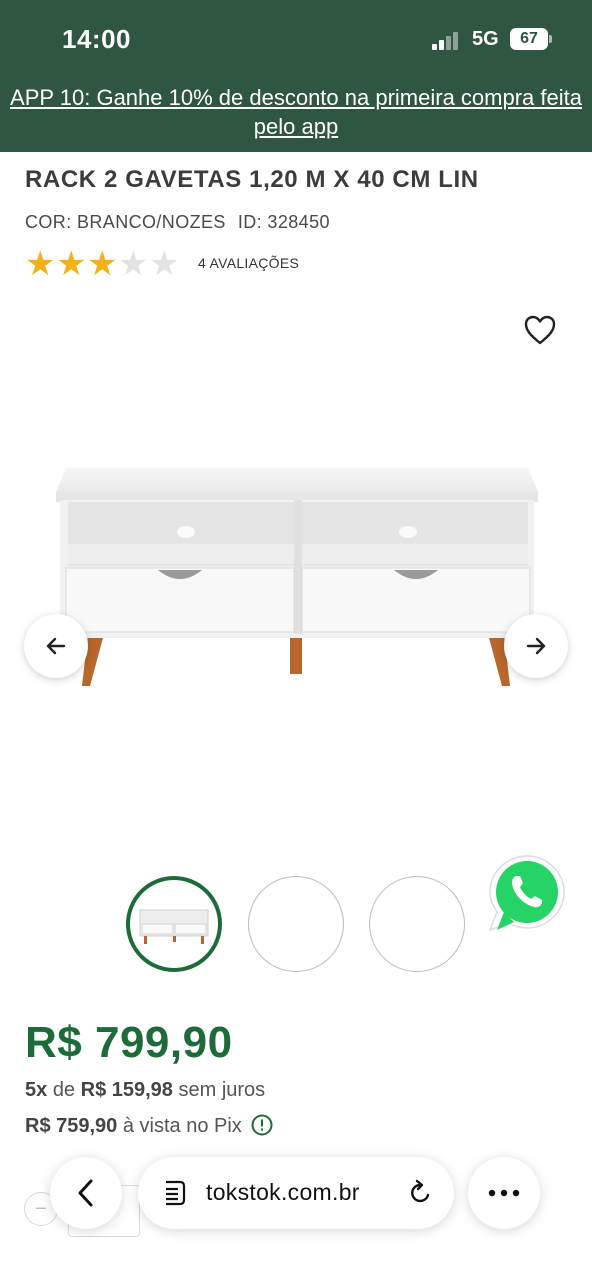 This screenshot has height=1280, width=592. I want to click on browser-back-button, so click(86, 1193).